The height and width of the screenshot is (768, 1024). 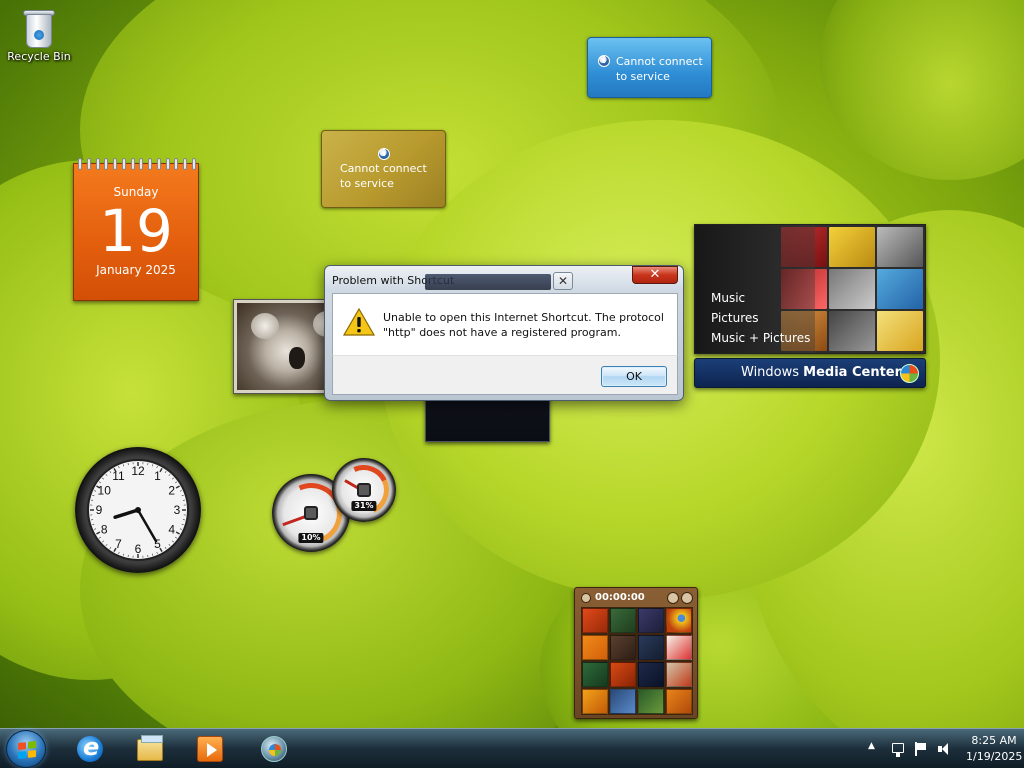 What do you see at coordinates (921, 749) in the screenshot?
I see `action-center-flag-icon` at bounding box center [921, 749].